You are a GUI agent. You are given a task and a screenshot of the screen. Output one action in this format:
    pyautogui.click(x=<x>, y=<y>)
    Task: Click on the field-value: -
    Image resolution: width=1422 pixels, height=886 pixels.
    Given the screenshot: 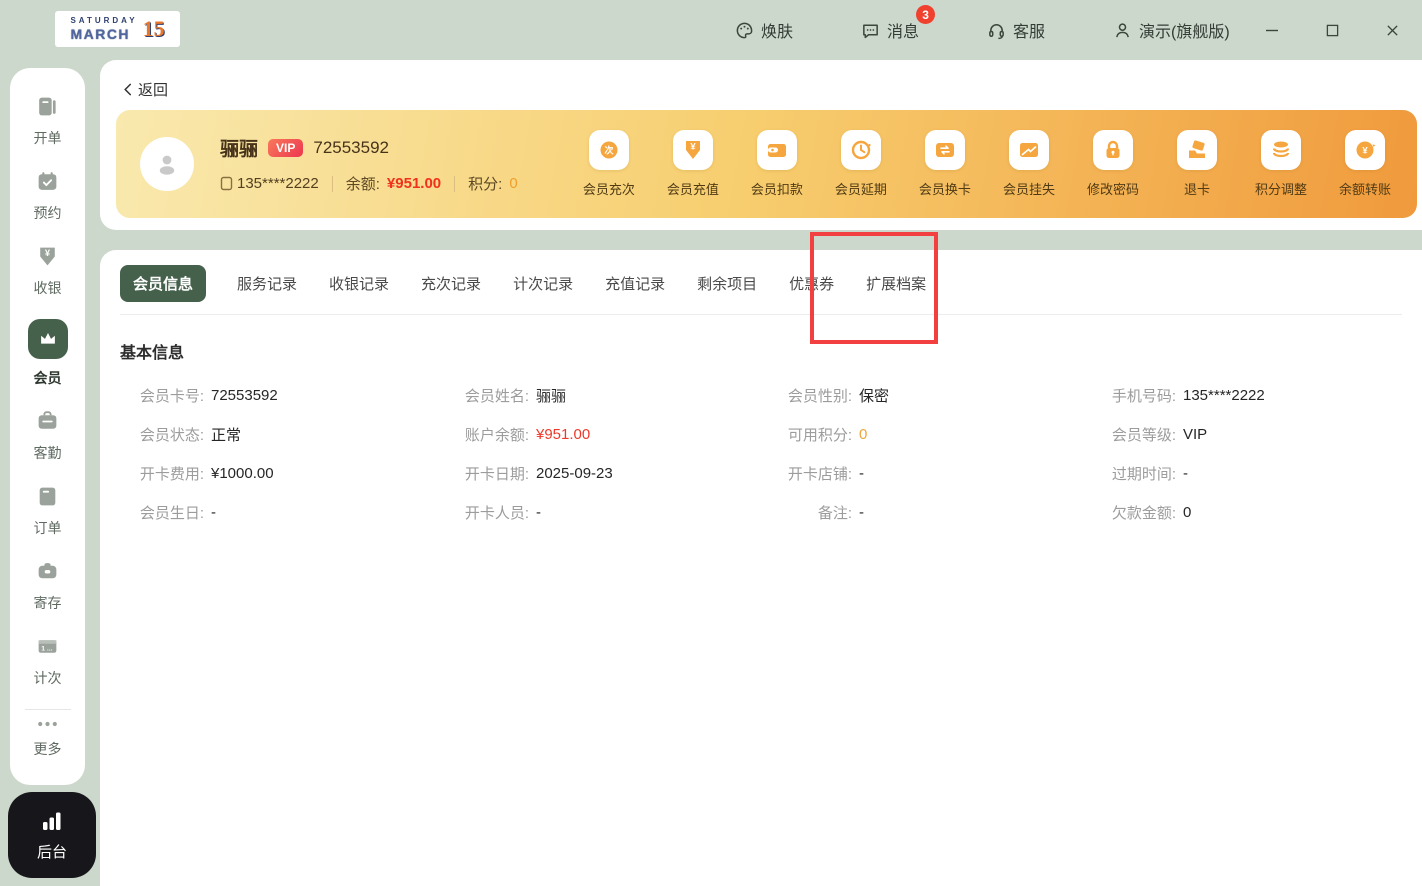 What is the action you would take?
    pyautogui.click(x=538, y=512)
    